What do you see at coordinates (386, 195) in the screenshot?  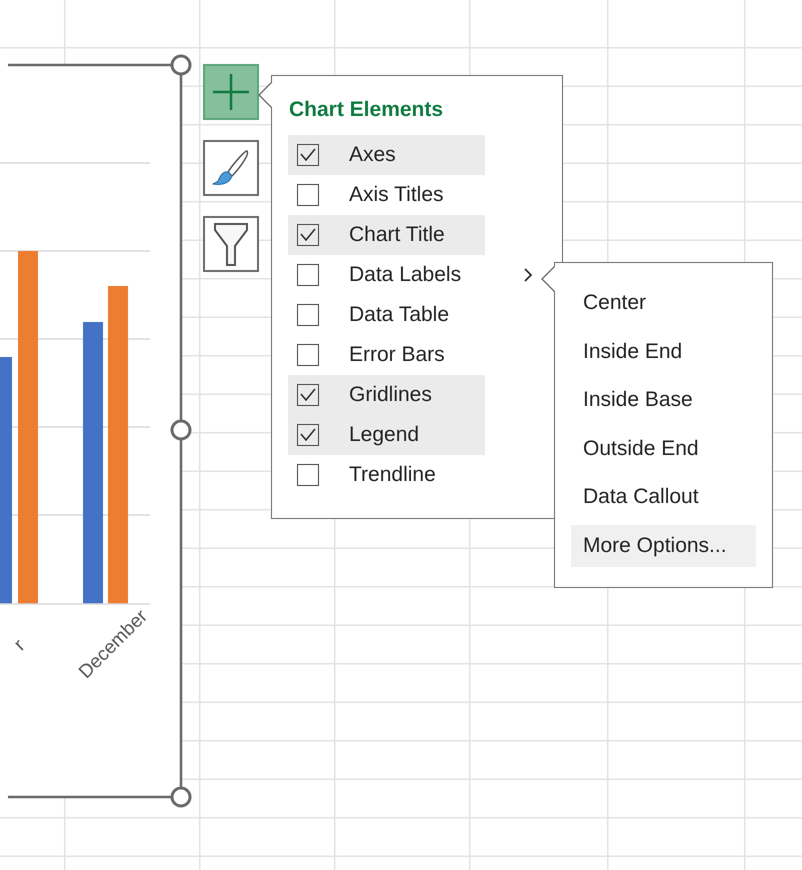 I see `chart-element-item: Axis Titles` at bounding box center [386, 195].